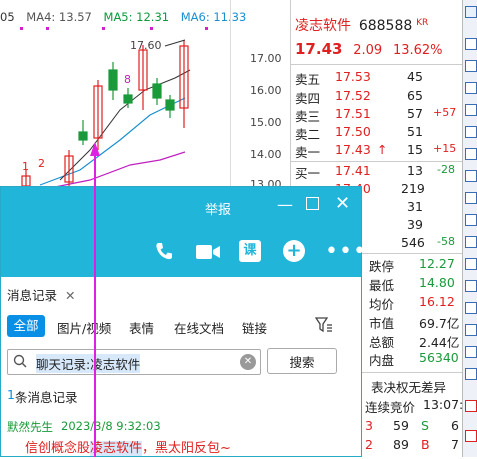  Describe the element at coordinates (439, 342) in the screenshot. I see `stat-value: 2.44亿` at that location.